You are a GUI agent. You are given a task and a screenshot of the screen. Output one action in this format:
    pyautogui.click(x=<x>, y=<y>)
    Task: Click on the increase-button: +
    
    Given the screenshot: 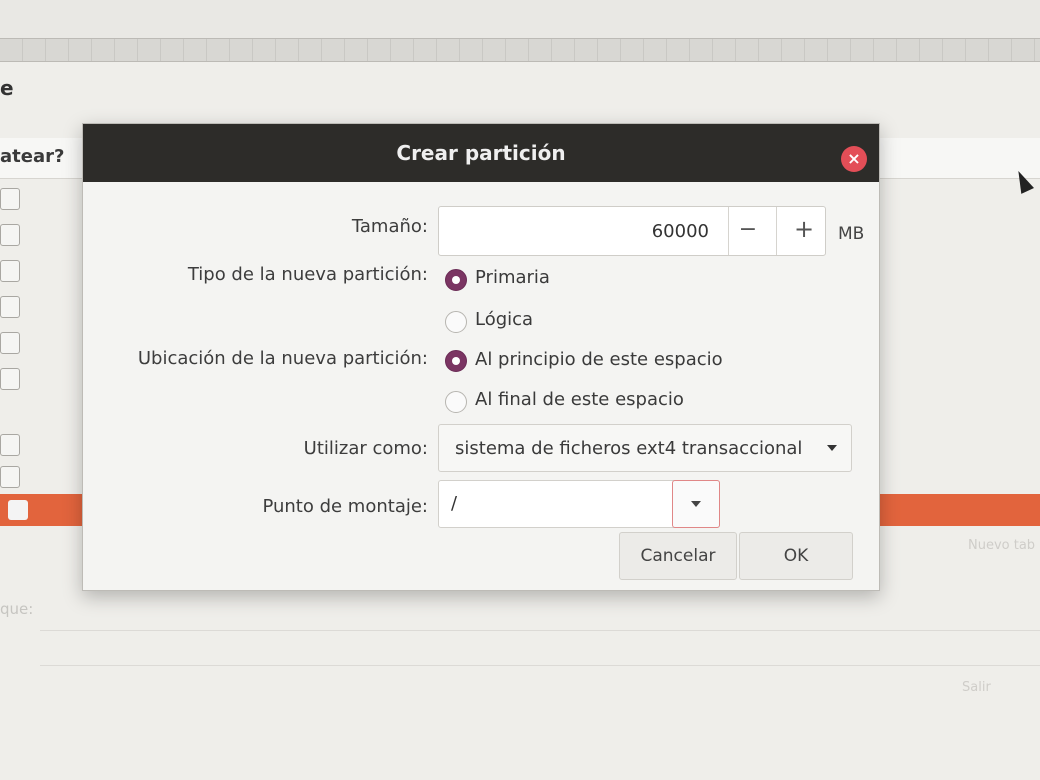 What is the action you would take?
    pyautogui.click(x=804, y=229)
    